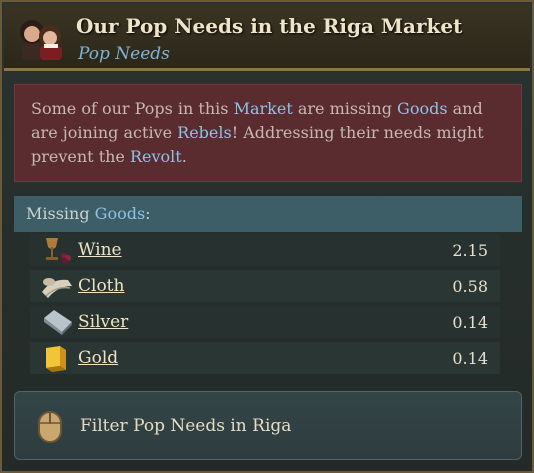 This screenshot has width=534, height=473. Describe the element at coordinates (57, 288) in the screenshot. I see `cloth-icon` at that location.